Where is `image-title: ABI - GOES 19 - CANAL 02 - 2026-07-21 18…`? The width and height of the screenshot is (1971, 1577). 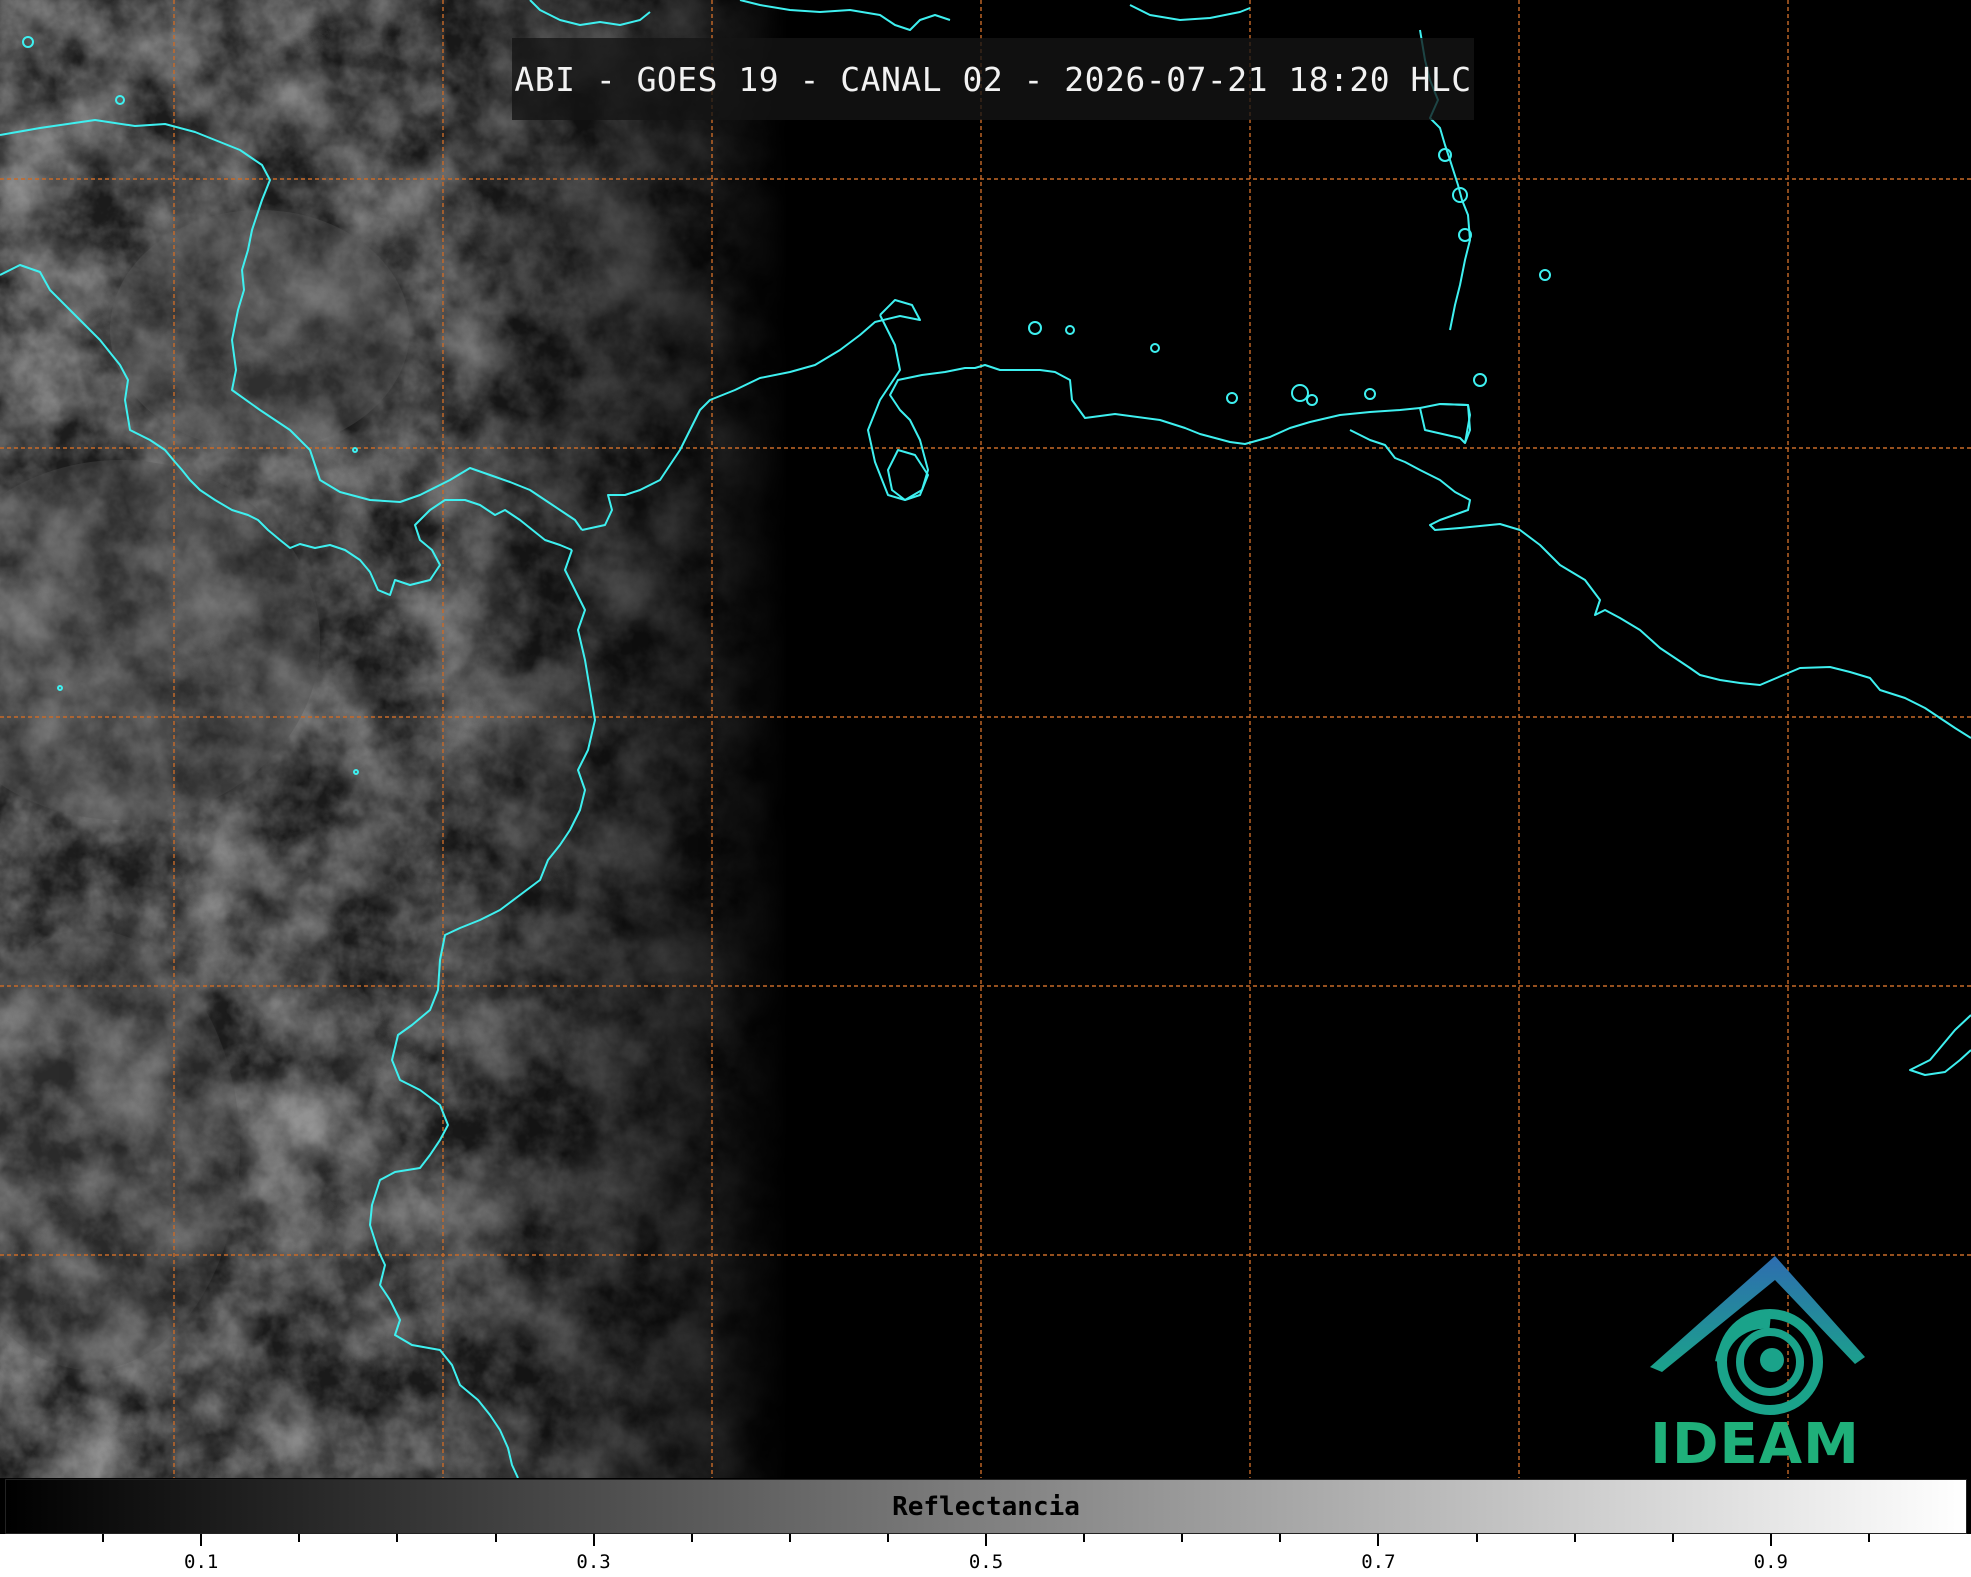
image-title: ABI - GOES 19 - CANAL 02 - 2026-07-21 18… is located at coordinates (993, 79).